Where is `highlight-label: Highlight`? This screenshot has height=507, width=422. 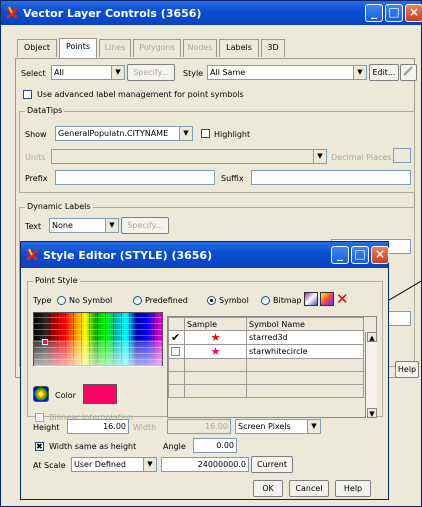 highlight-label: Highlight is located at coordinates (232, 134).